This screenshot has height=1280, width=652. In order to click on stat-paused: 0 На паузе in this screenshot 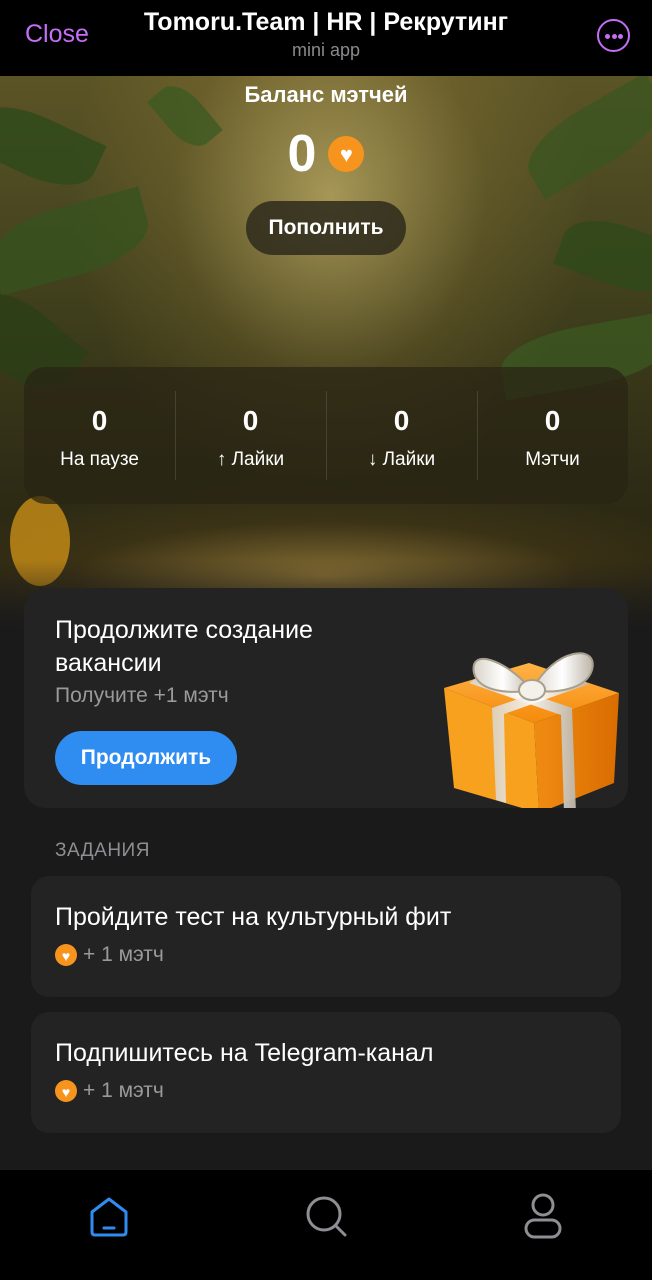, I will do `click(99, 435)`.